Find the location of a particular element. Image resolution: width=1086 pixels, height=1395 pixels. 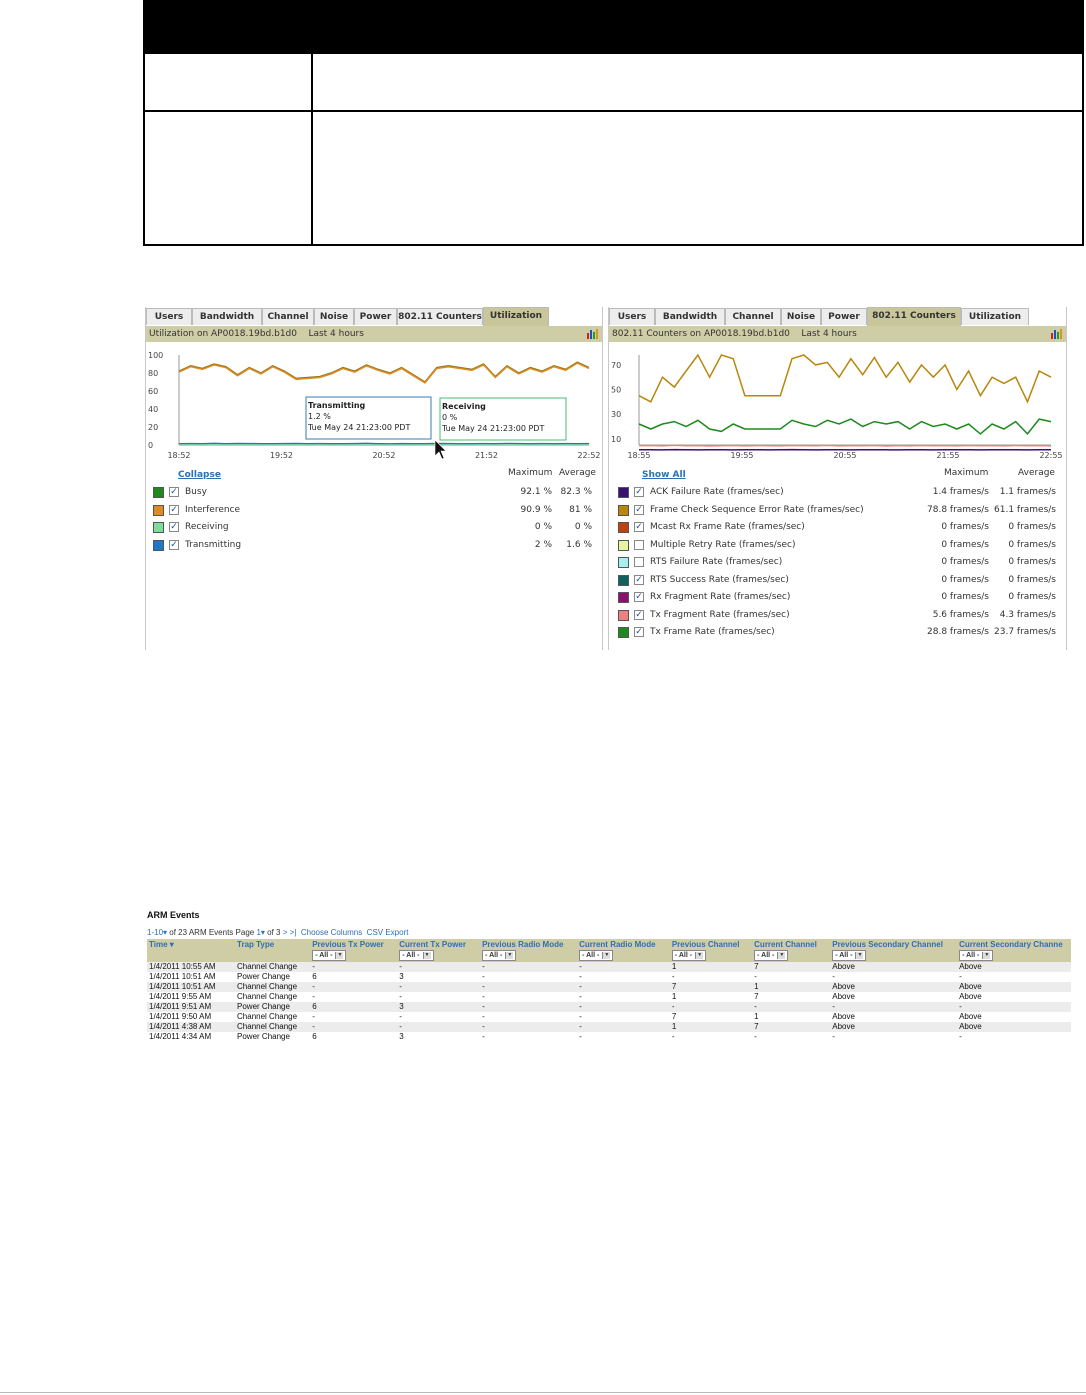

page-size-select: 1-10 is located at coordinates (155, 932).